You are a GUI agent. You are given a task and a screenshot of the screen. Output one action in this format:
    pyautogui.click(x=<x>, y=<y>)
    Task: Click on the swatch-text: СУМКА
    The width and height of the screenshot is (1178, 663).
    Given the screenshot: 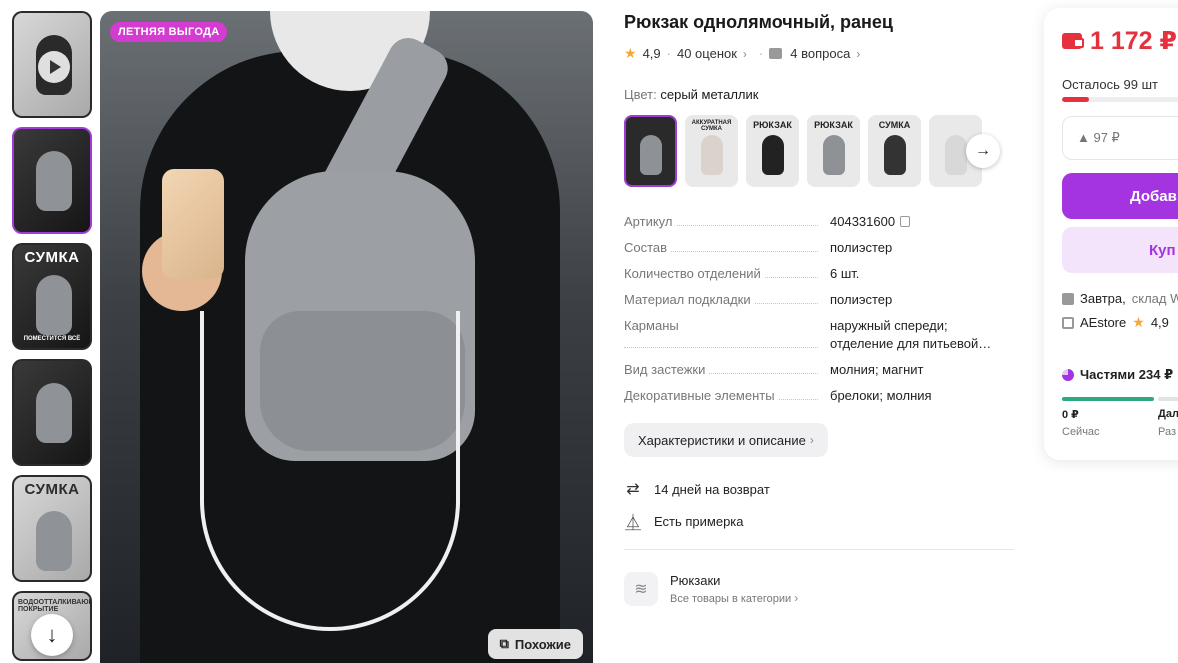 What is the action you would take?
    pyautogui.click(x=894, y=125)
    